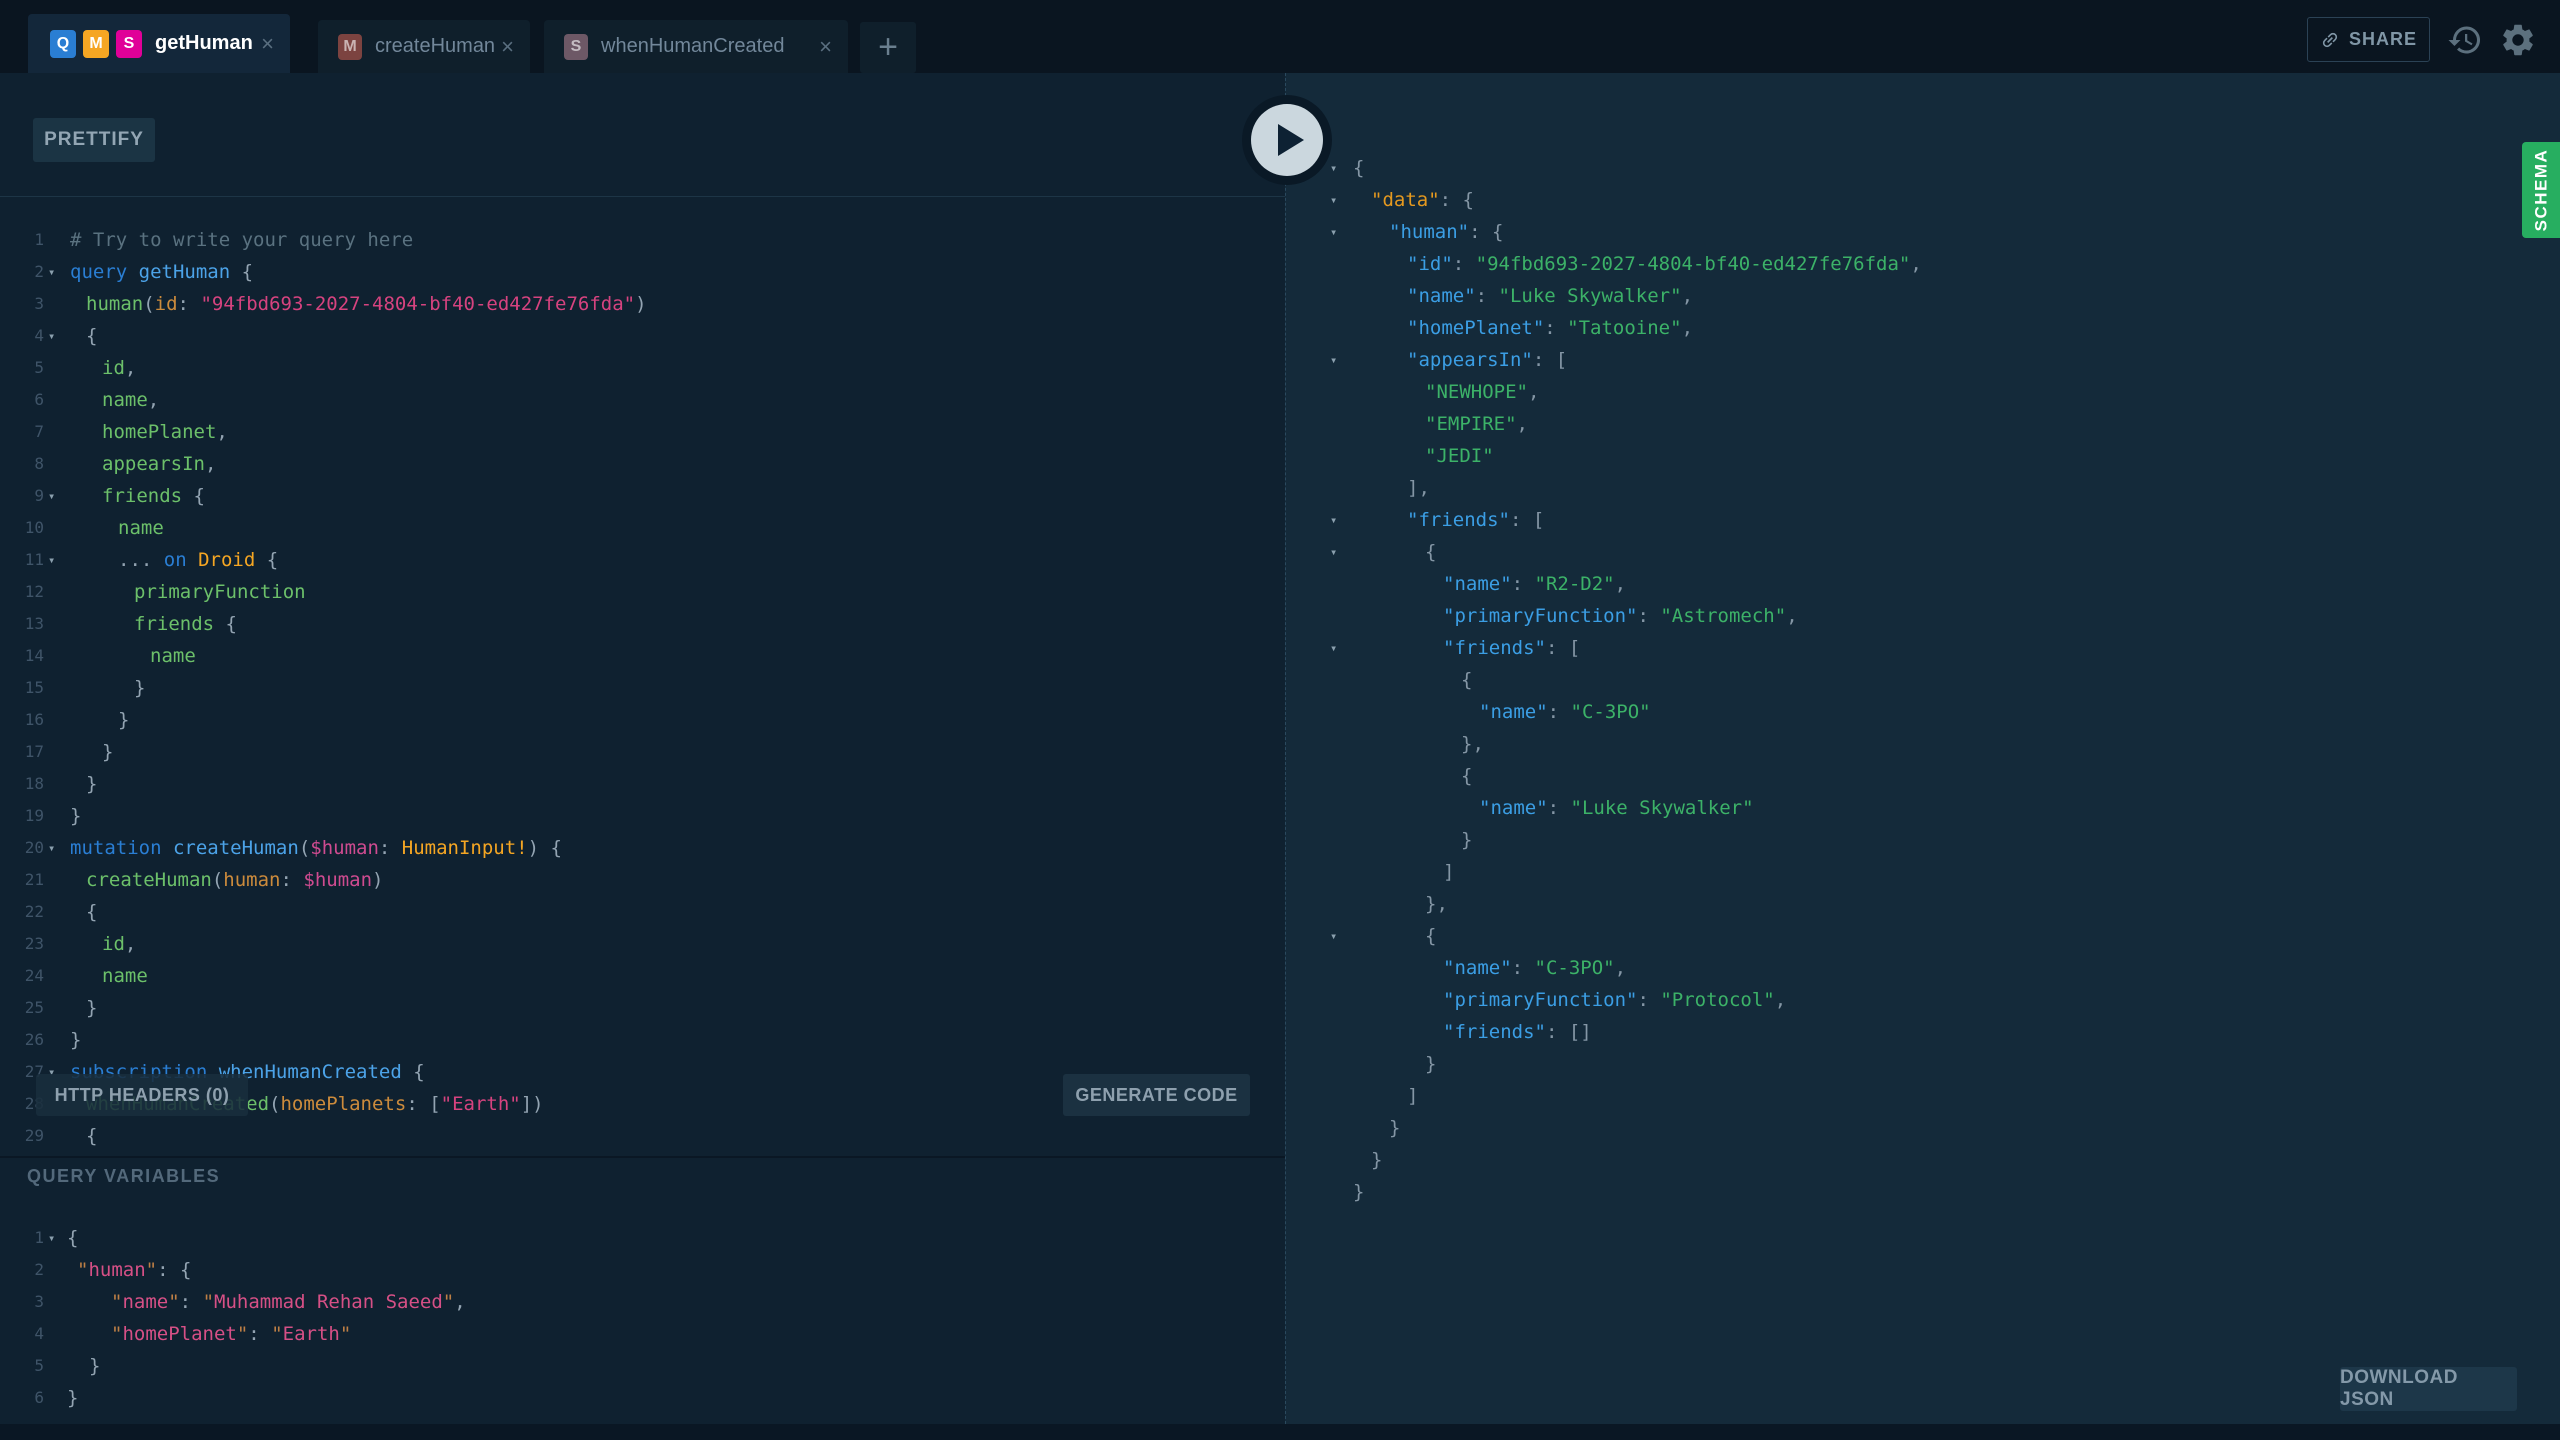 The image size is (2560, 1440). Describe the element at coordinates (175, 560) in the screenshot. I see `code-token: on` at that location.